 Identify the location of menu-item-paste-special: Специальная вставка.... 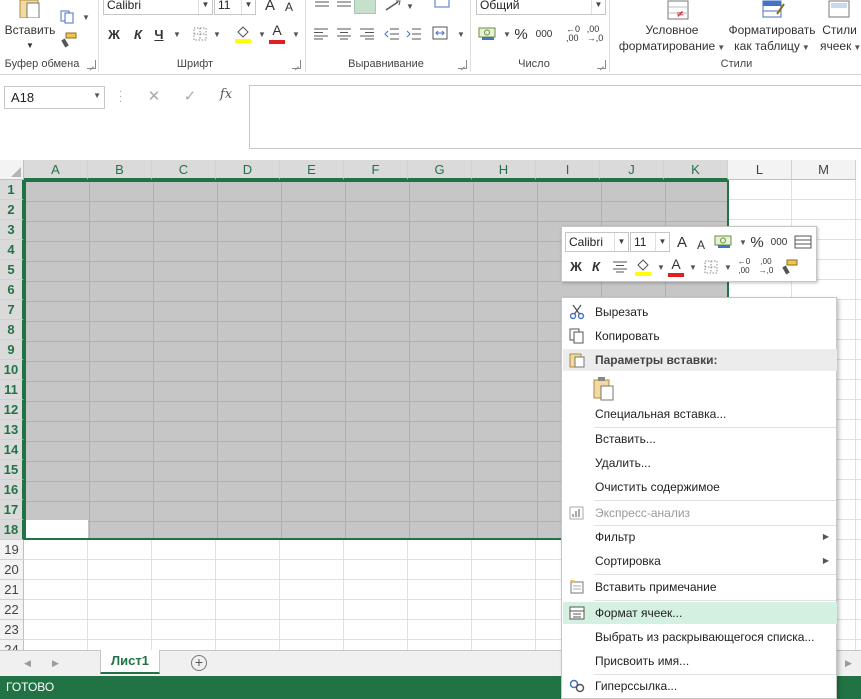
(700, 414).